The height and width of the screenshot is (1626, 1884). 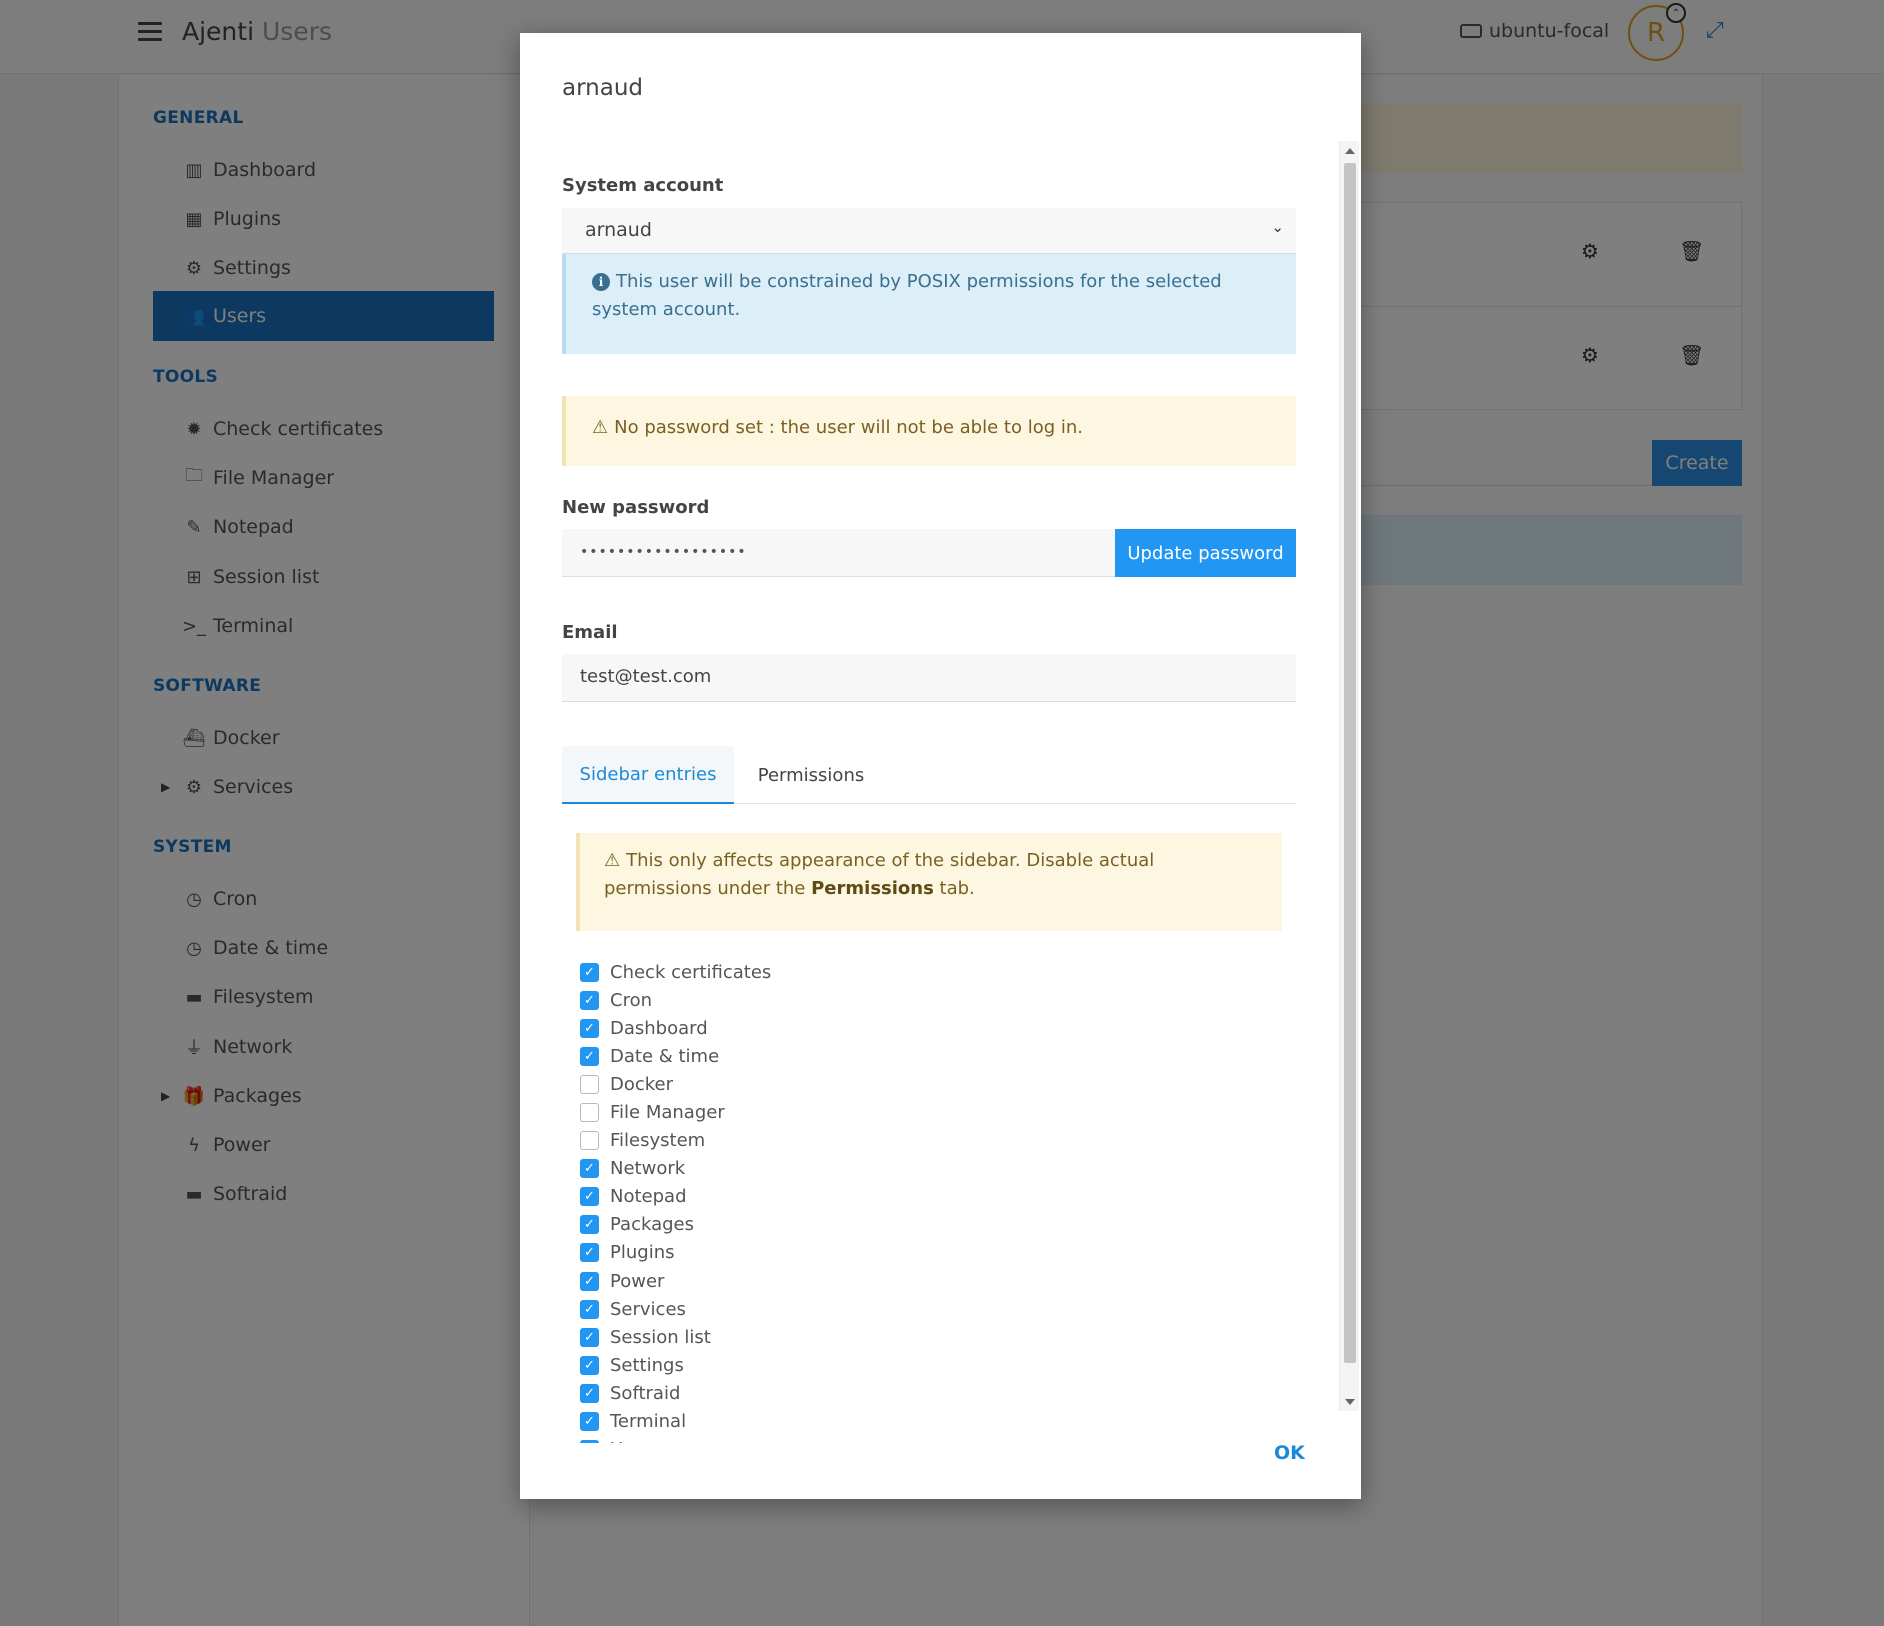 I want to click on sidebar-entry-item: ✓ Dashboard, so click(x=675, y=1028).